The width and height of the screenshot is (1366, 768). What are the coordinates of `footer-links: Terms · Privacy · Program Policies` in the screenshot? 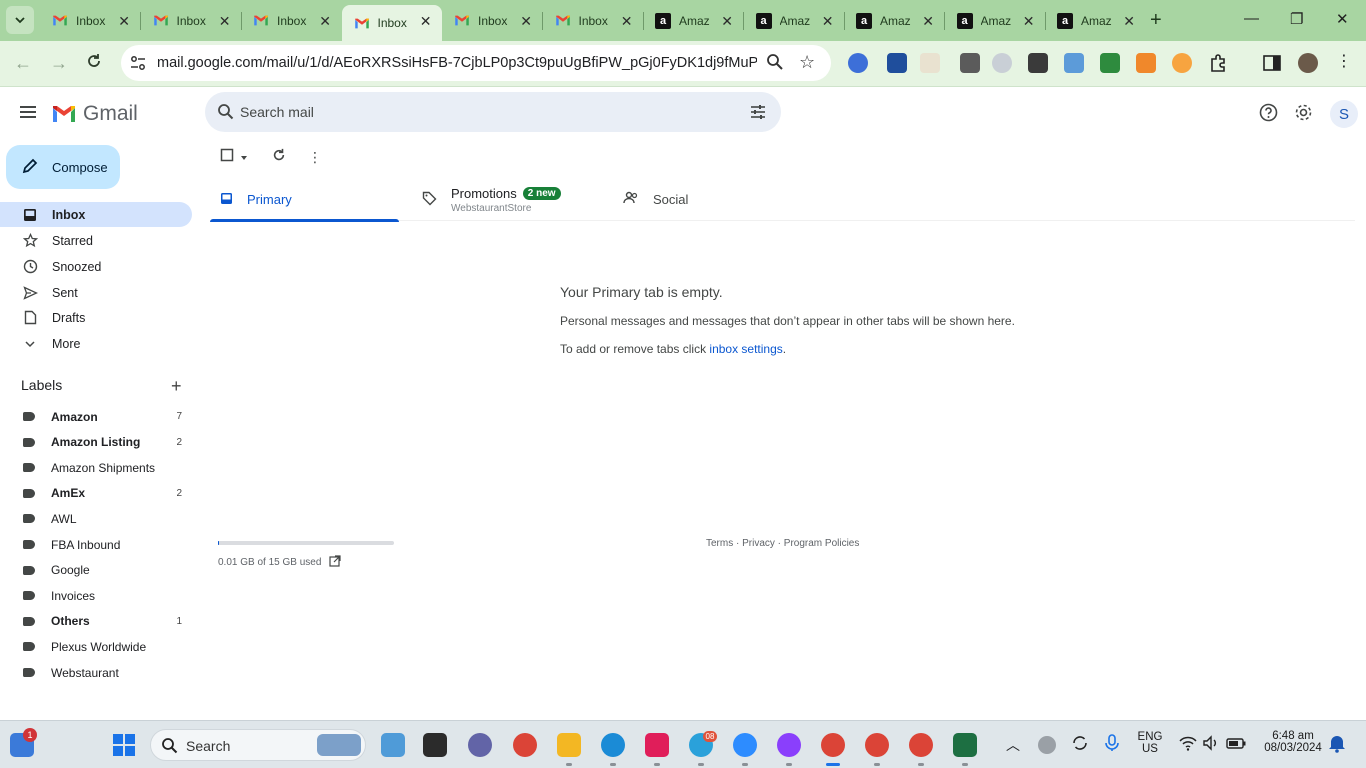 It's located at (782, 543).